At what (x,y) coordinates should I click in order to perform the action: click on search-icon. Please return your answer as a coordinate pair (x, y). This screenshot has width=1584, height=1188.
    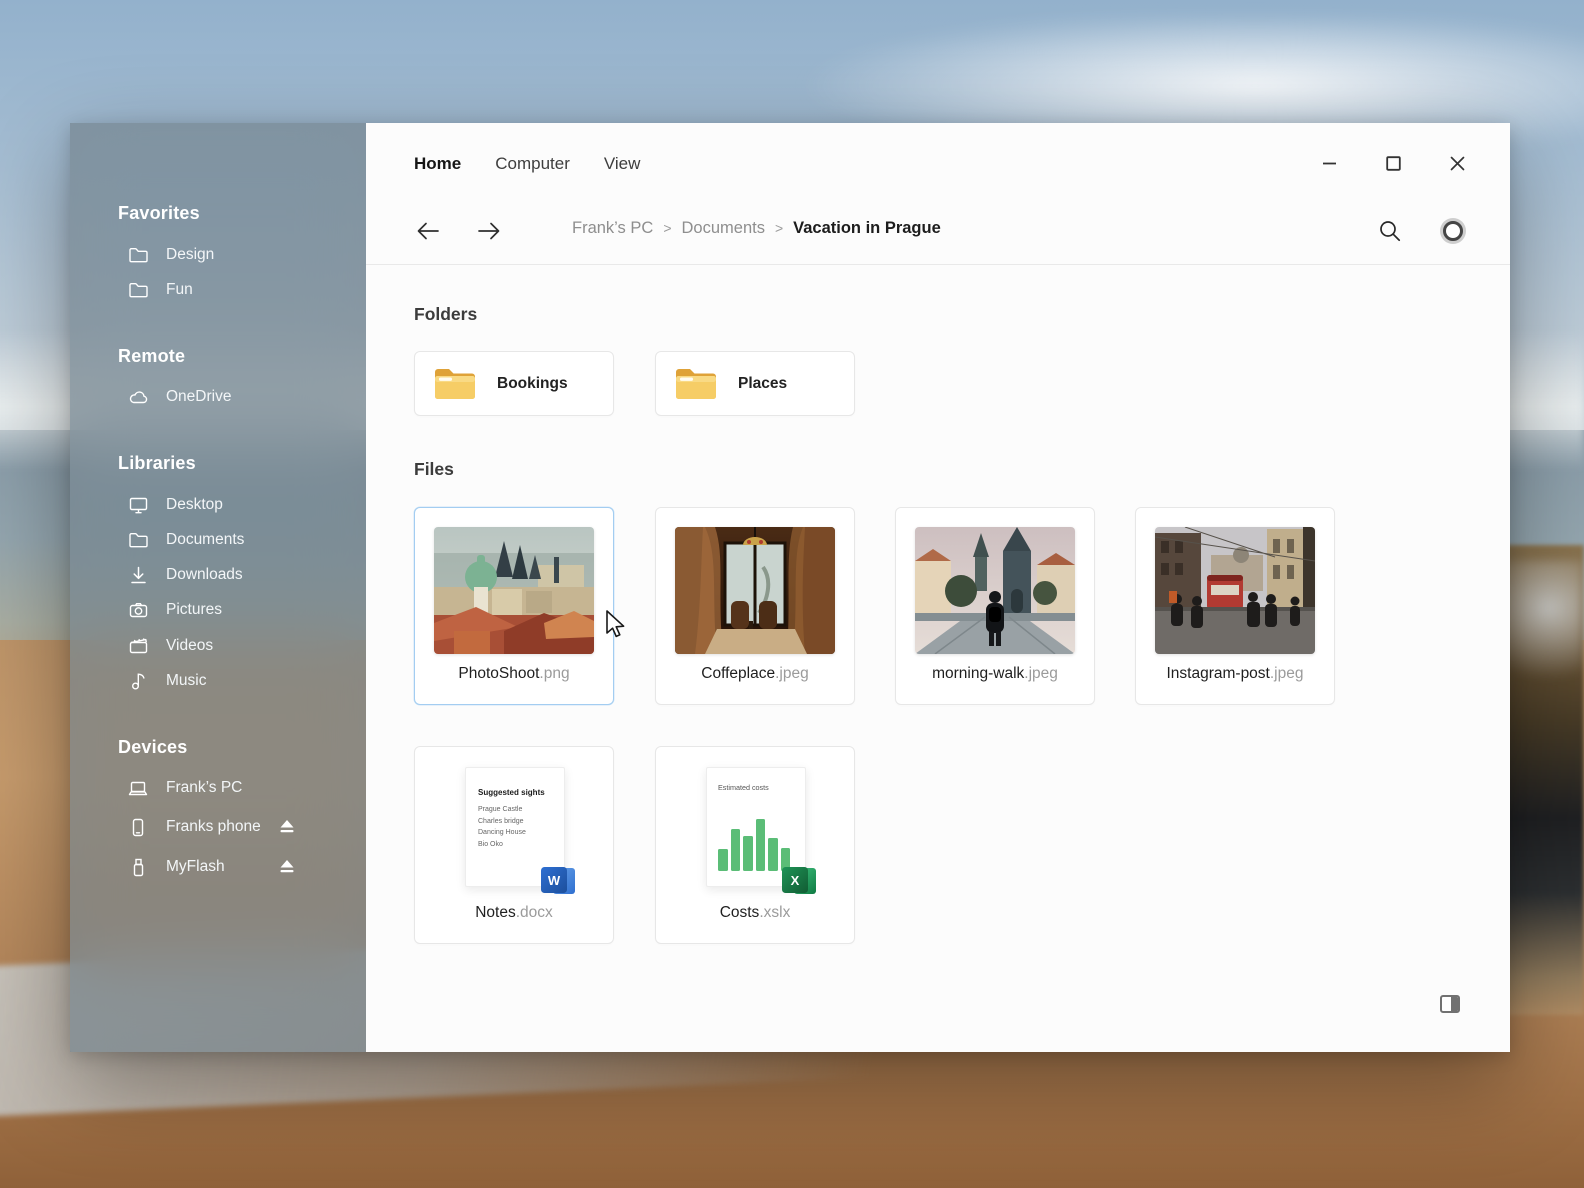
    Looking at the image, I should click on (1390, 231).